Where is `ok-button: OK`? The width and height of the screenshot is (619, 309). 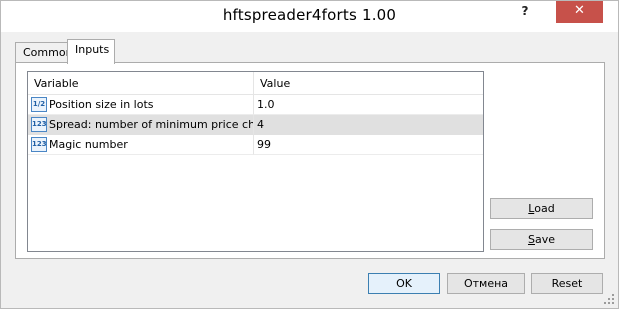
ok-button: OK is located at coordinates (404, 283).